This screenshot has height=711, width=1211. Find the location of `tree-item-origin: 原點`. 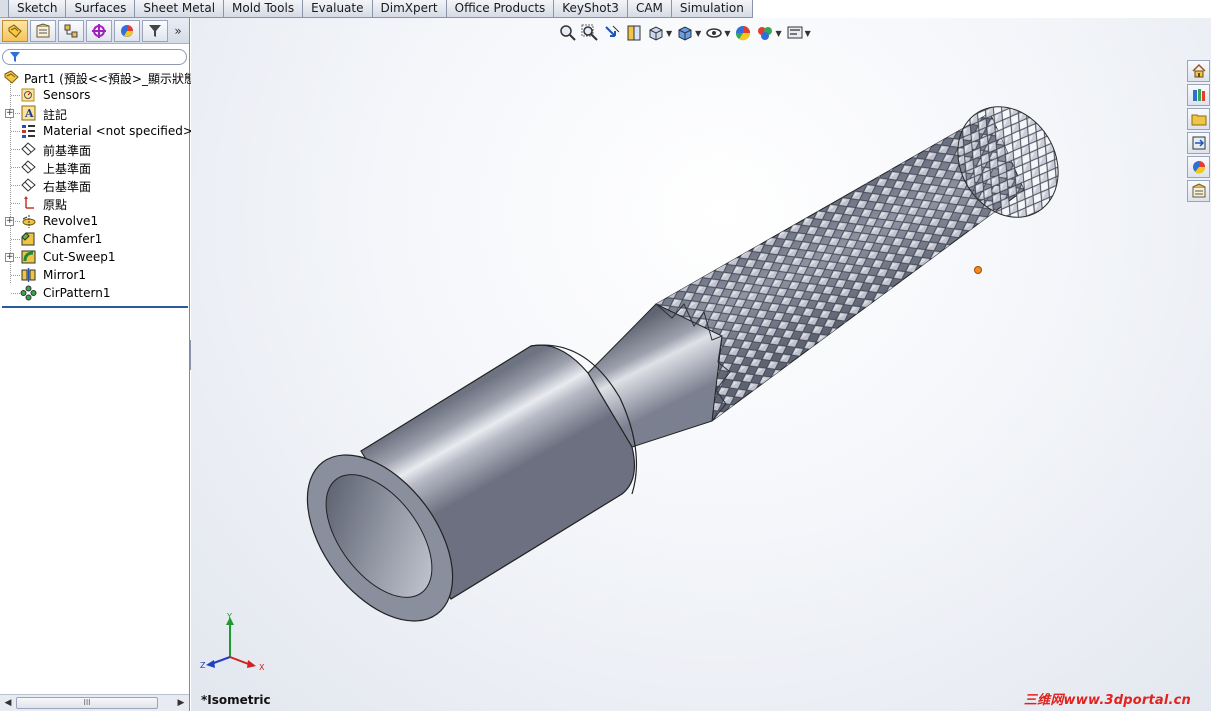

tree-item-origin: 原點 is located at coordinates (94, 203).